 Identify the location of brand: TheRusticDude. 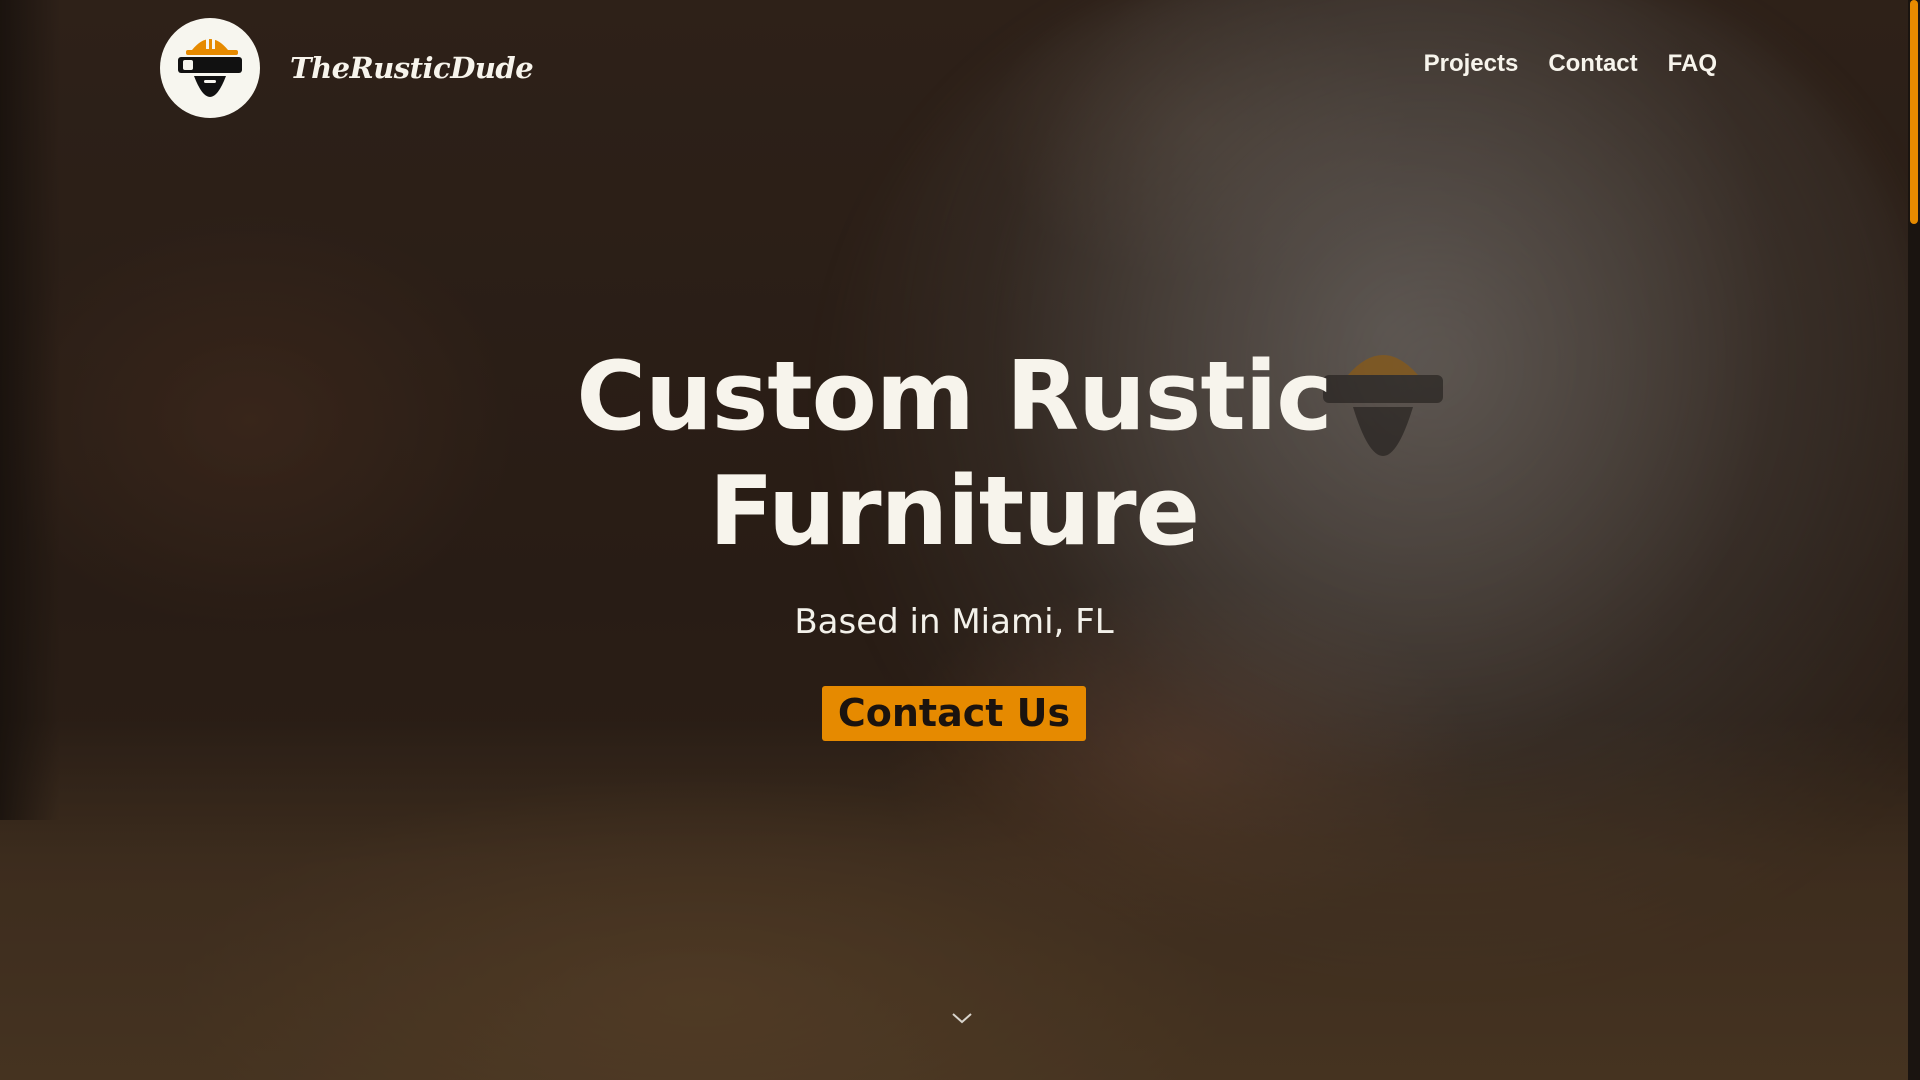
(347, 68).